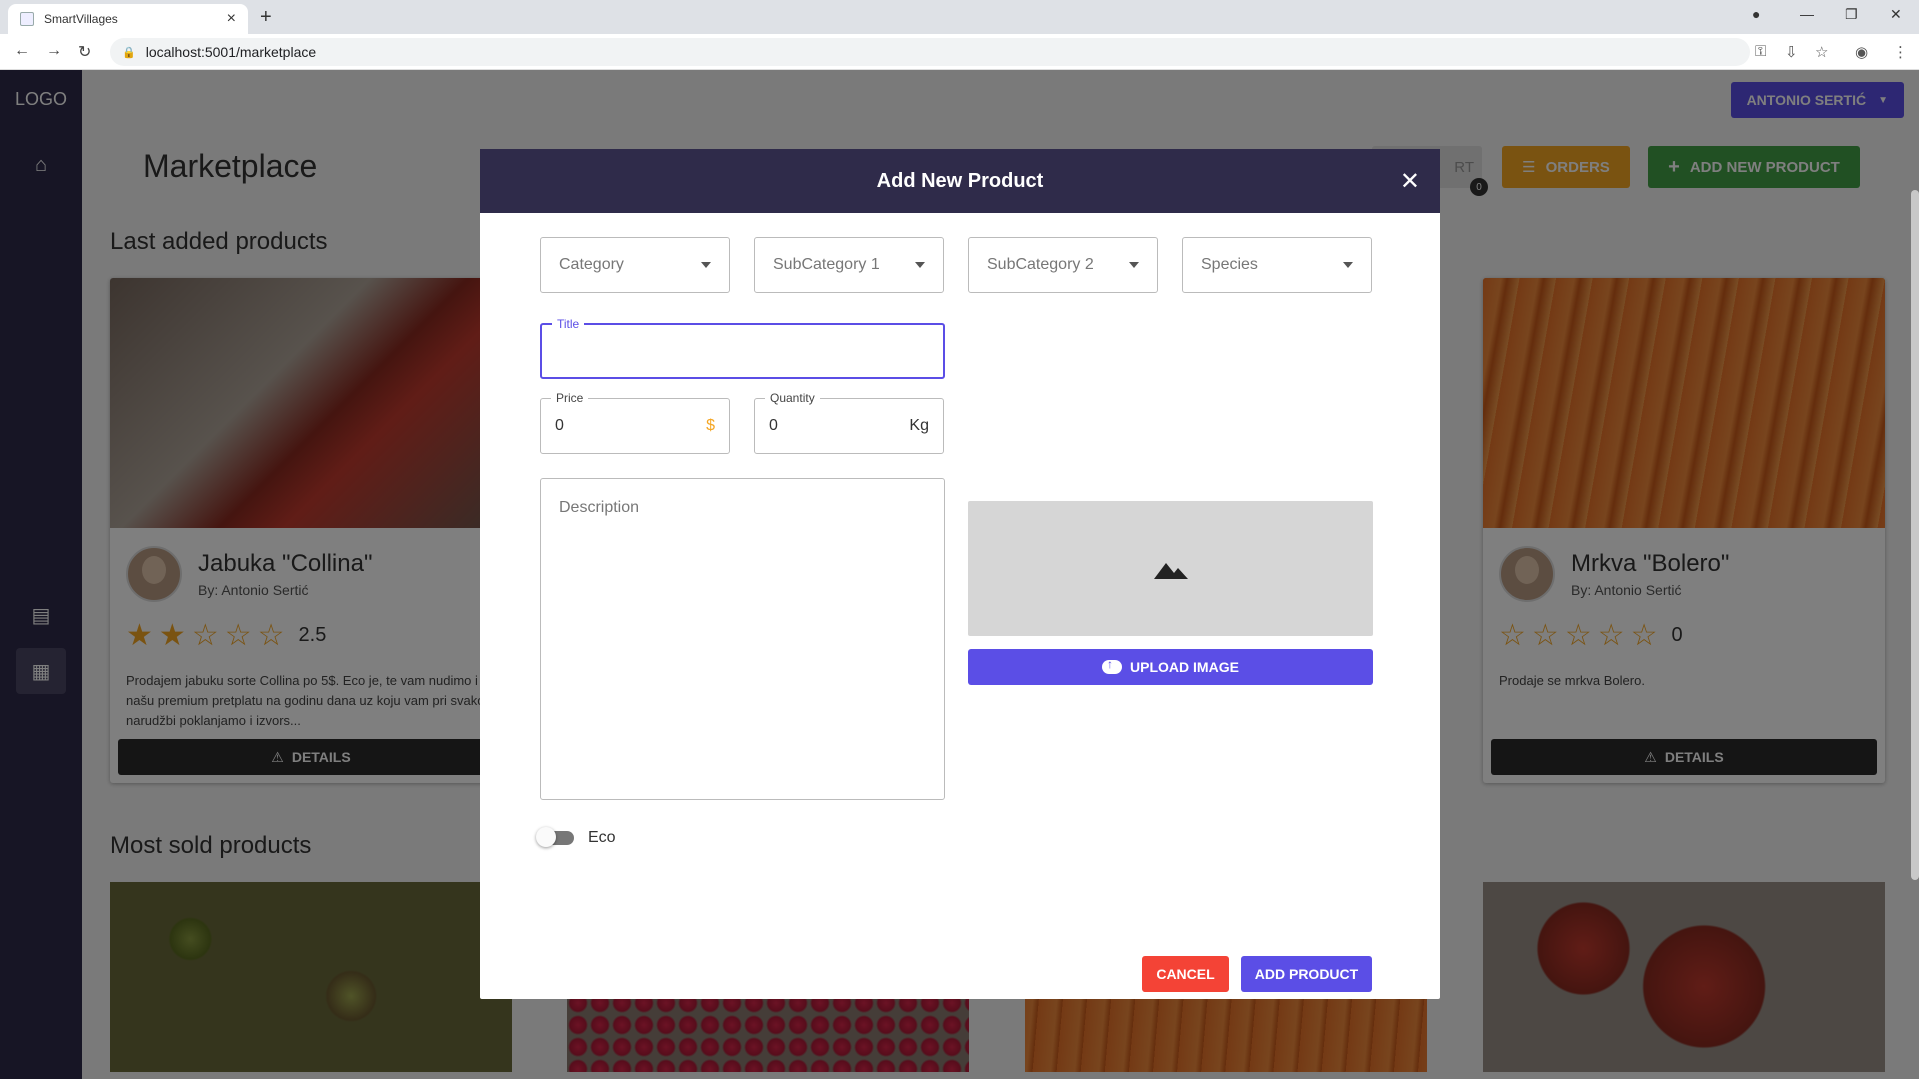 Image resolution: width=1919 pixels, height=1079 pixels. Describe the element at coordinates (1112, 665) in the screenshot. I see `cloud-upload-icon` at that location.